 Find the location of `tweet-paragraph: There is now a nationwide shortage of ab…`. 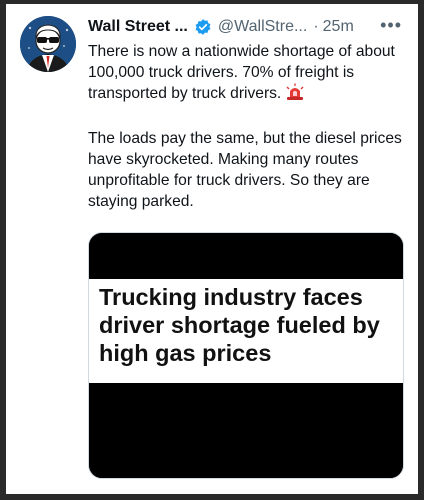

tweet-paragraph: There is now a nationwide shortage of ab… is located at coordinates (246, 74).